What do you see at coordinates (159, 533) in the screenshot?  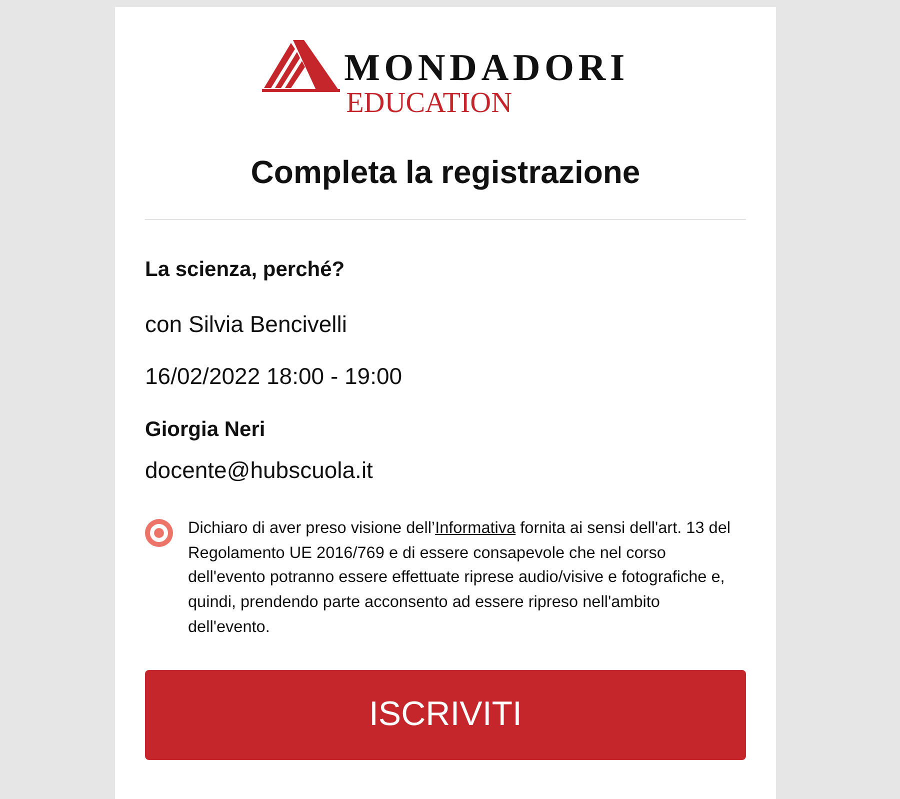 I see `consent-radio` at bounding box center [159, 533].